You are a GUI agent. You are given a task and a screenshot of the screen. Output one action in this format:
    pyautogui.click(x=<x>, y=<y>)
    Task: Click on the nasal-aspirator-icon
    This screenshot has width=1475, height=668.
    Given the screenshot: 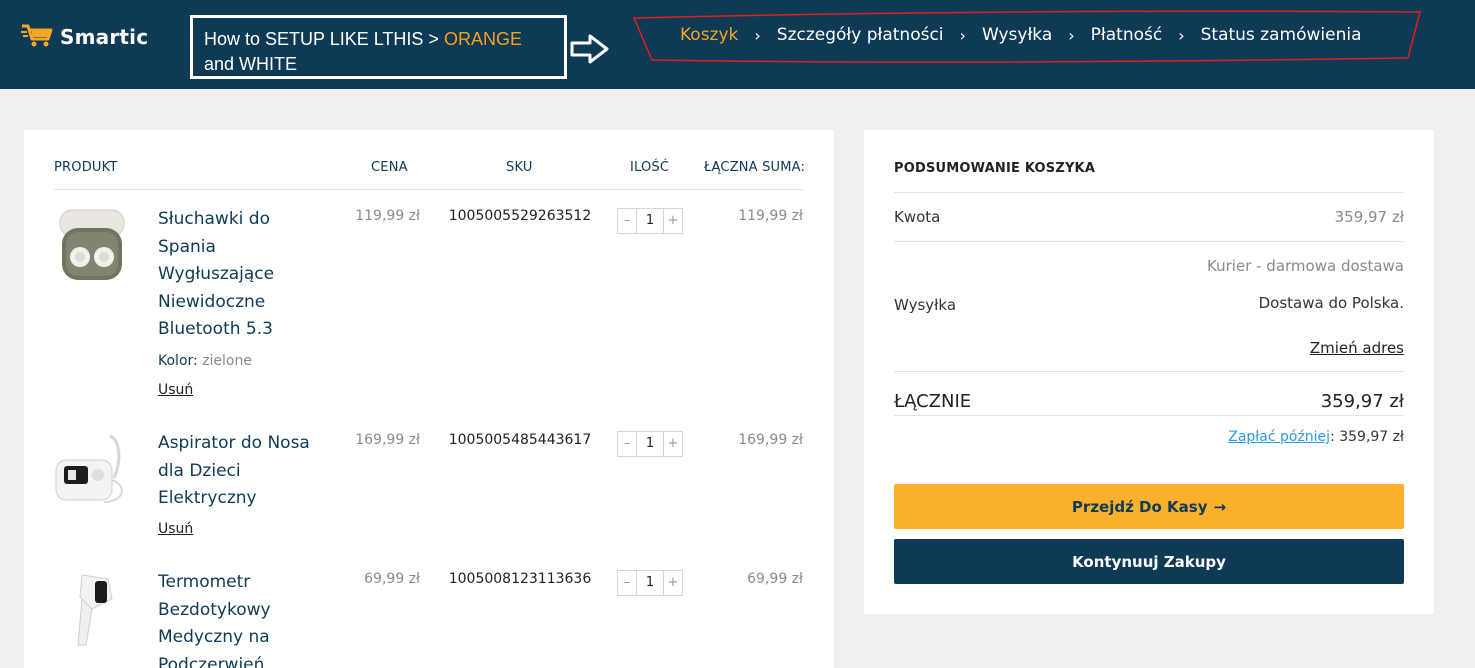 What is the action you would take?
    pyautogui.click(x=92, y=470)
    